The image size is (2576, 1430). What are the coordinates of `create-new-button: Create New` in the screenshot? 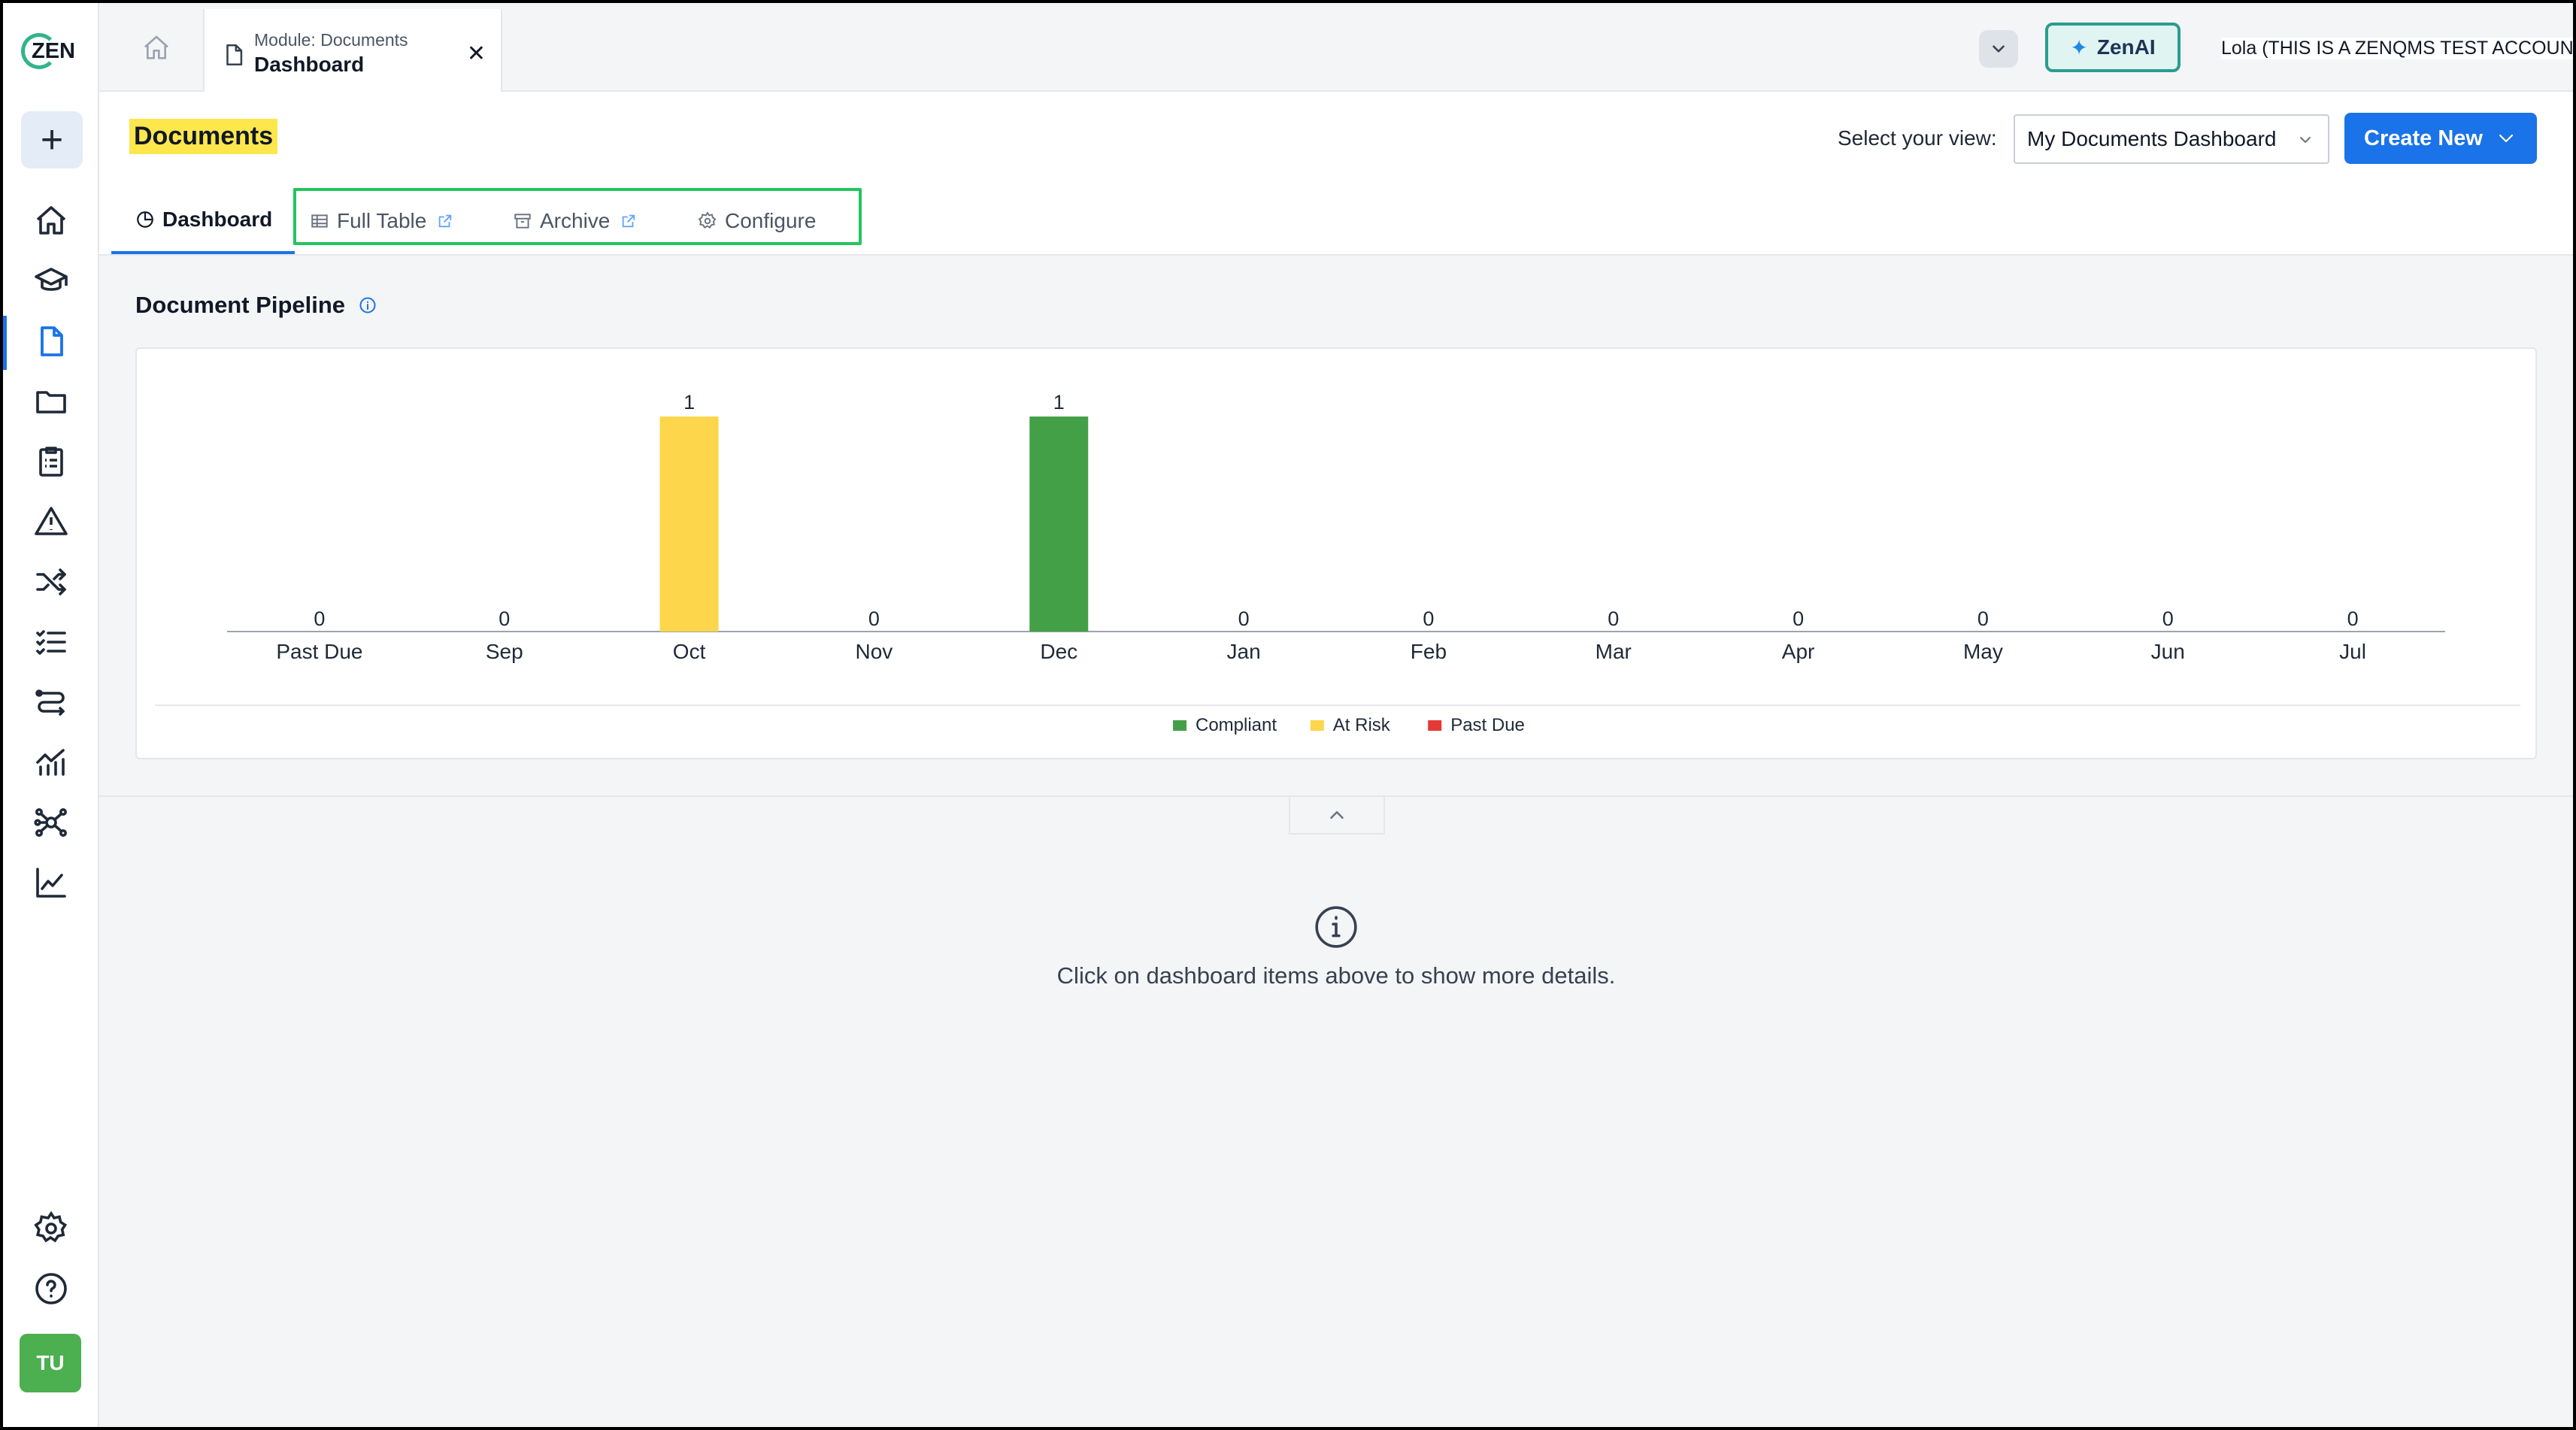 It's located at (2440, 138).